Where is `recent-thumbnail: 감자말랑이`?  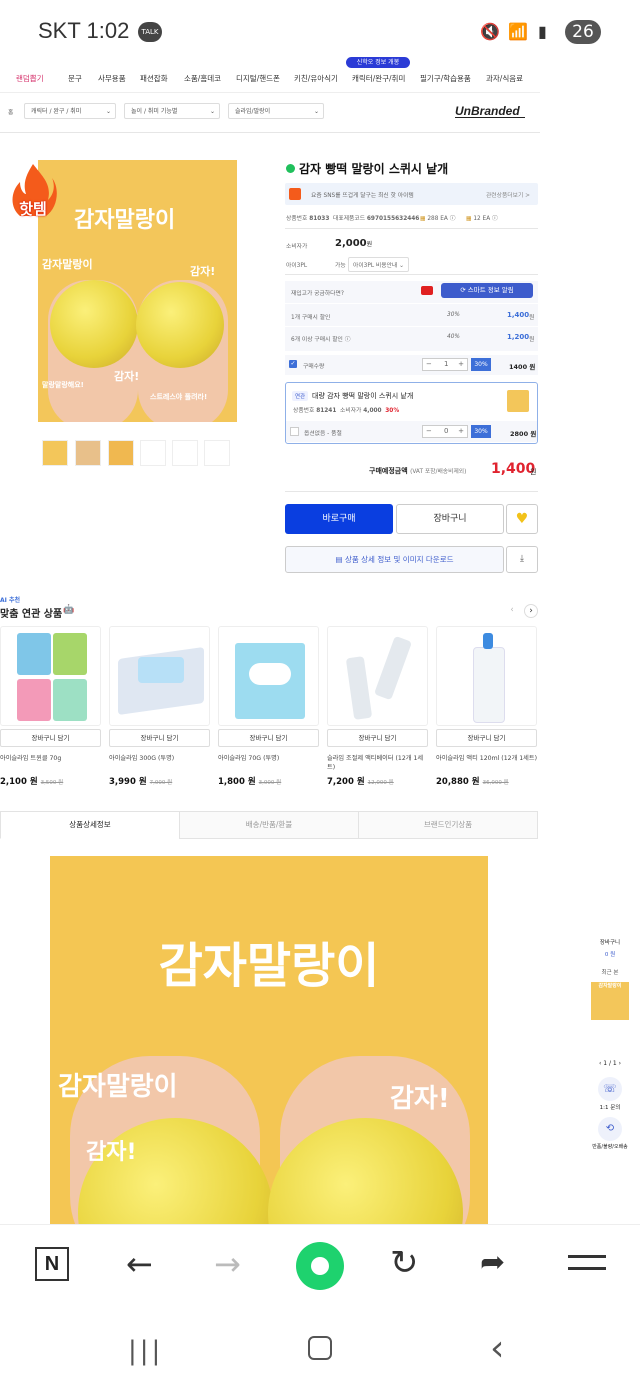
recent-thumbnail: 감자말랑이 is located at coordinates (610, 1001).